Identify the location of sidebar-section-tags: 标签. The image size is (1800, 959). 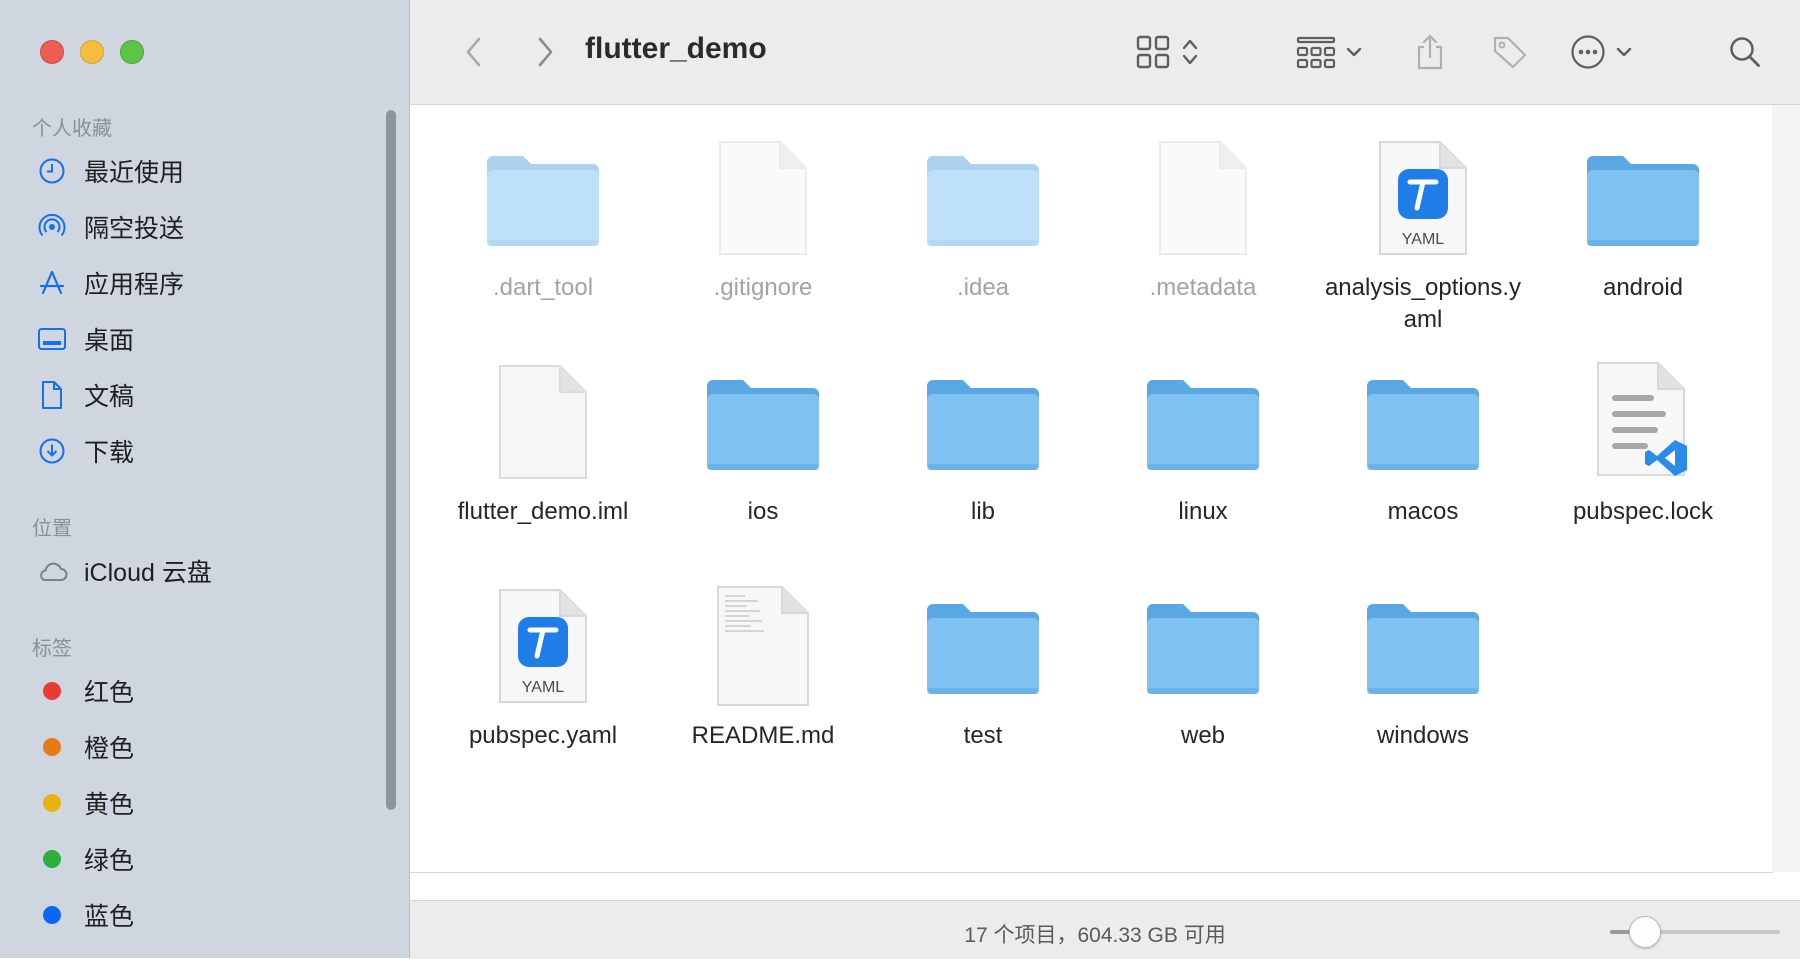
(52, 649).